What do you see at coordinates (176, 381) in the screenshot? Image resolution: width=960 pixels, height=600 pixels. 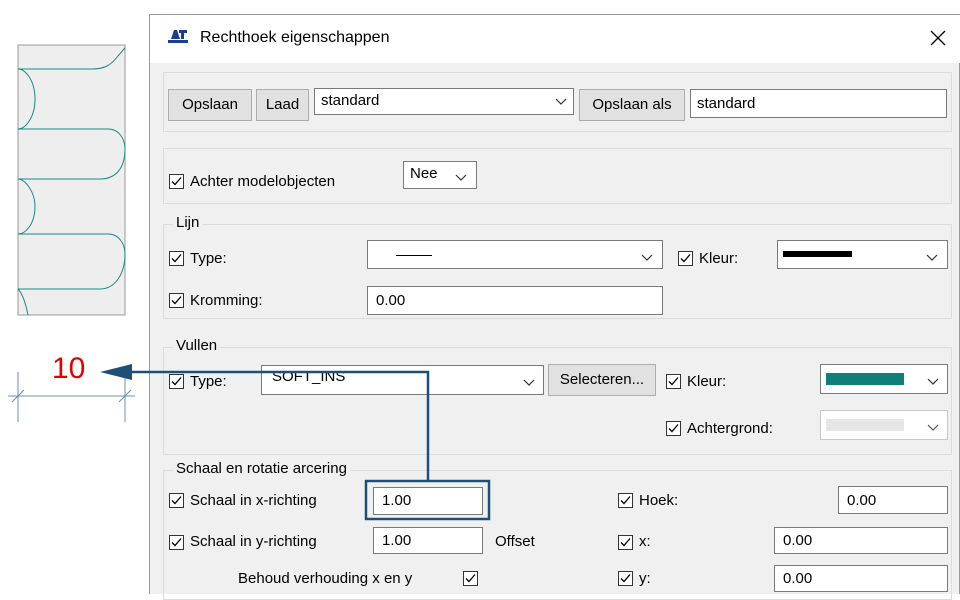 I see `fill-type-checkbox` at bounding box center [176, 381].